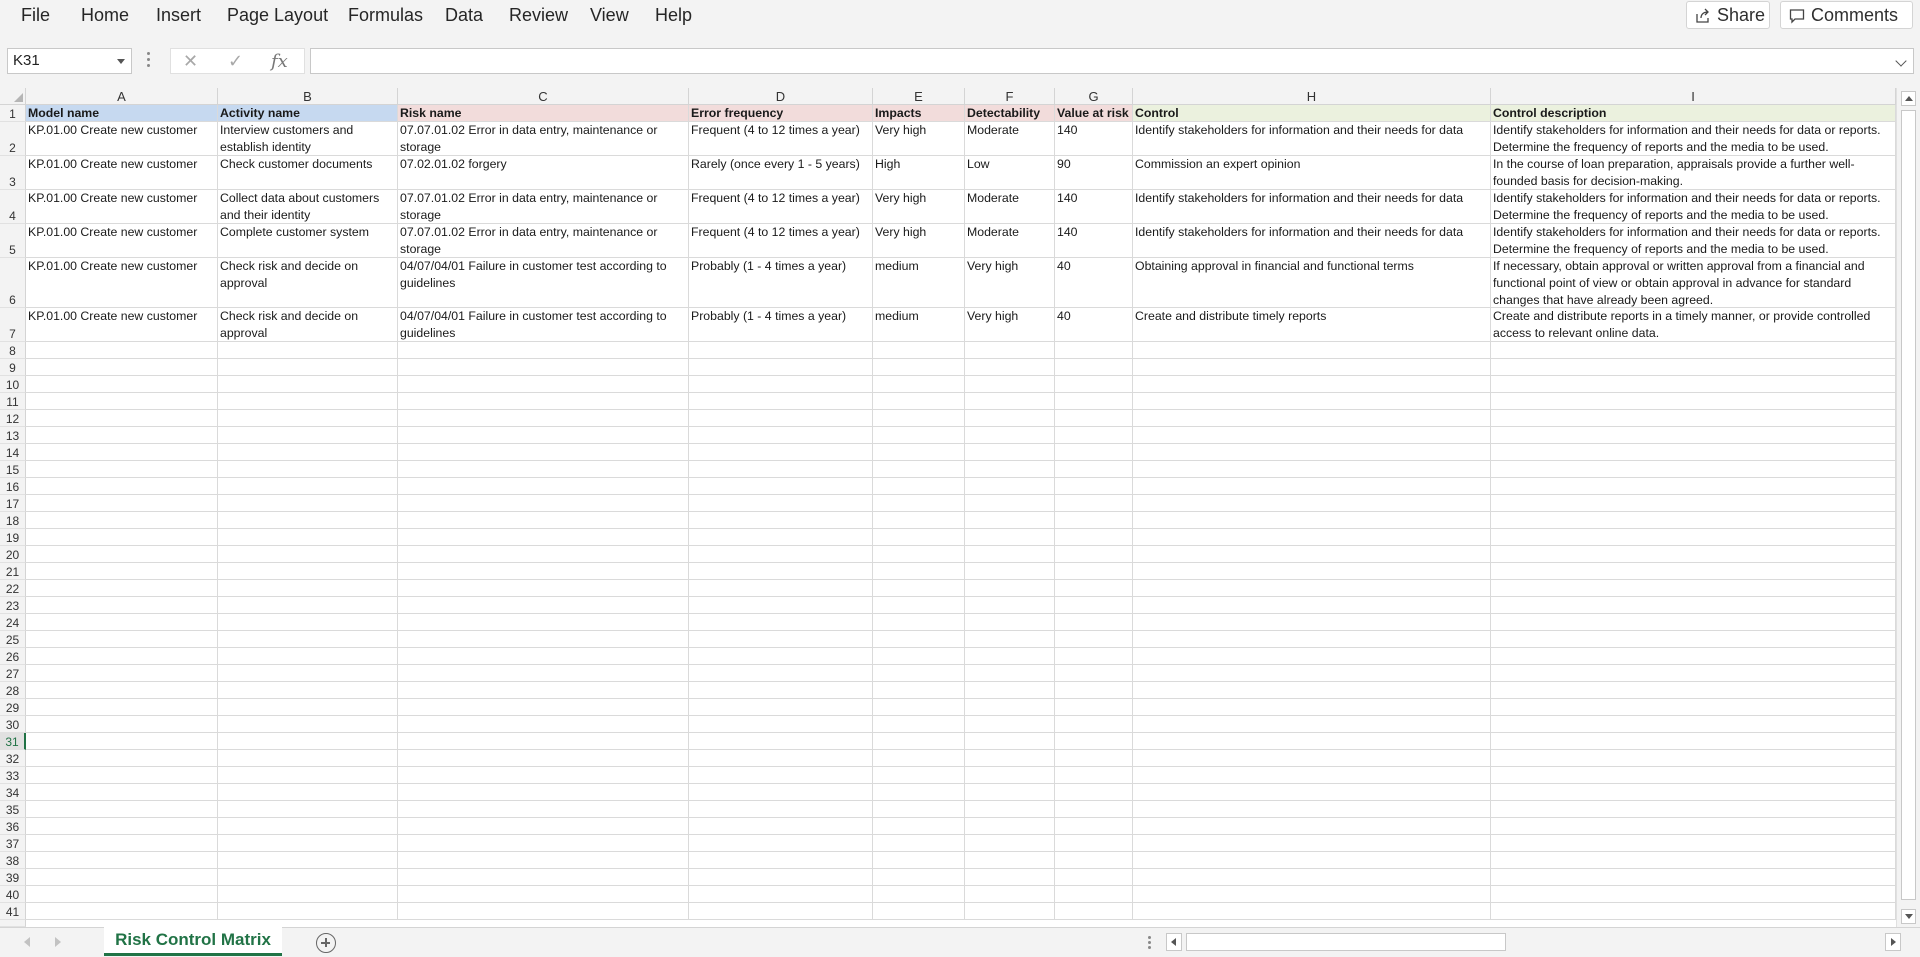  What do you see at coordinates (1893, 942) in the screenshot?
I see `scroll-right-icon` at bounding box center [1893, 942].